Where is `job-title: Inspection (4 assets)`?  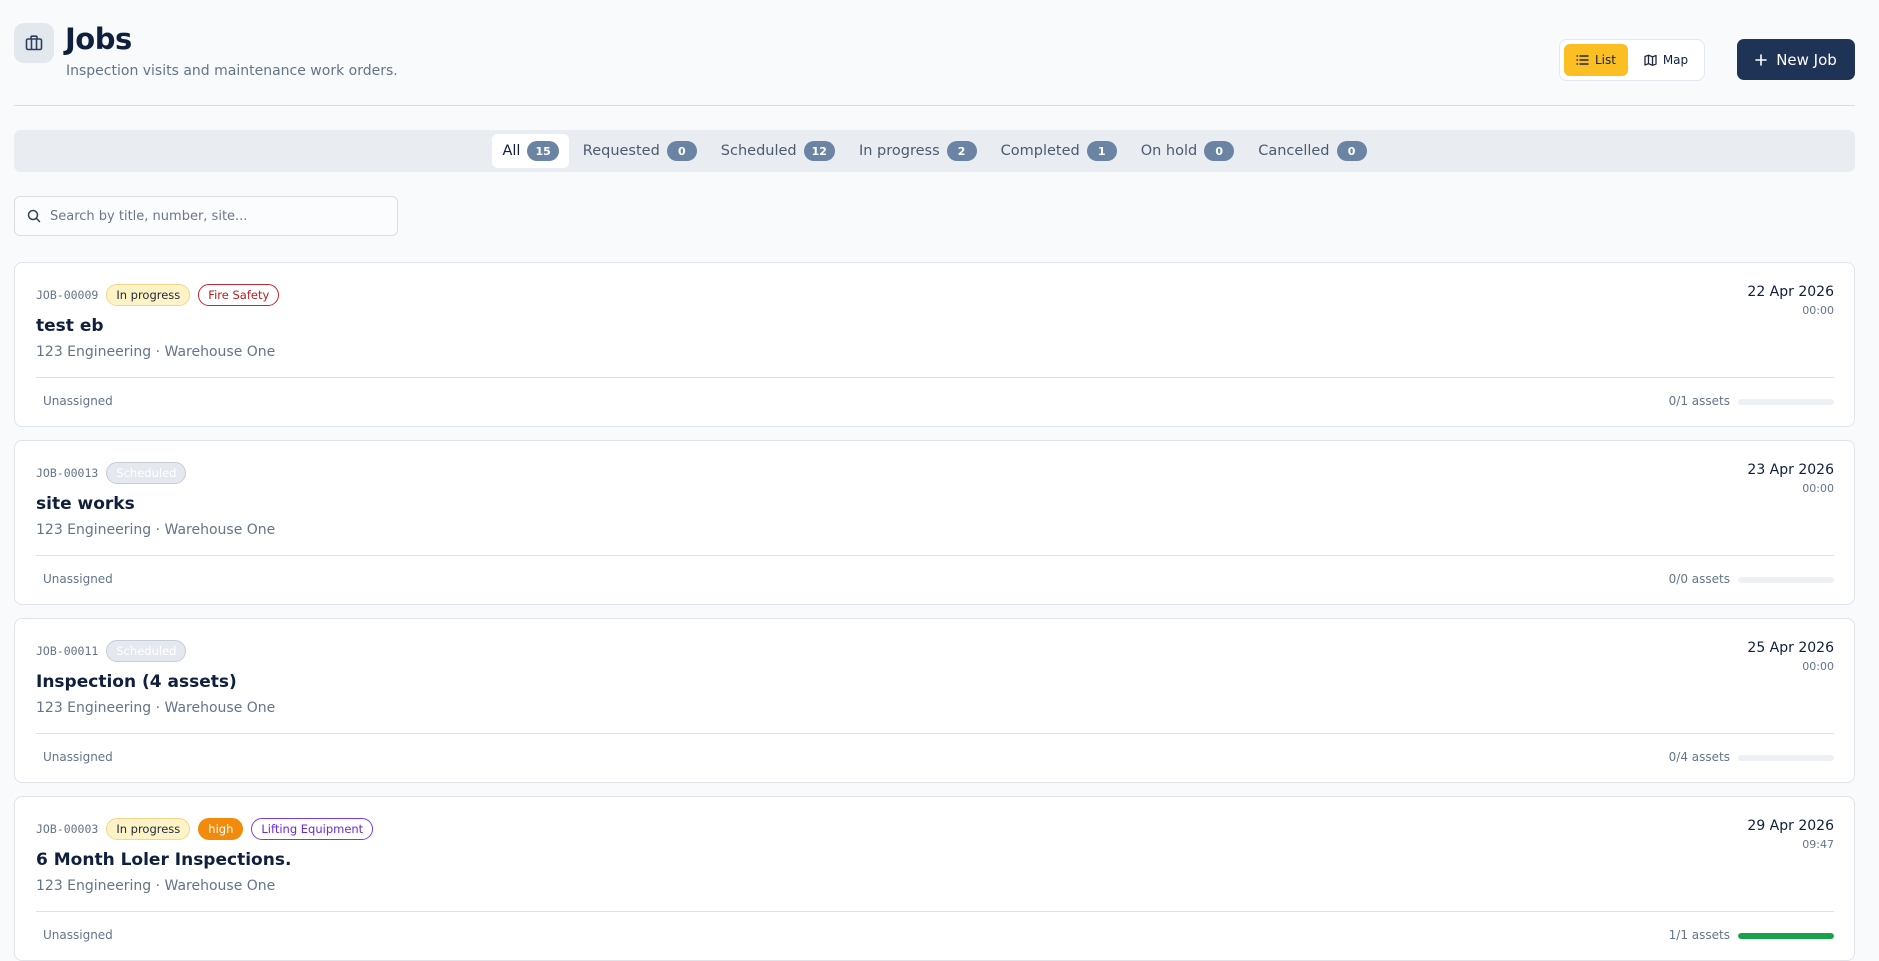 job-title: Inspection (4 assets) is located at coordinates (136, 682).